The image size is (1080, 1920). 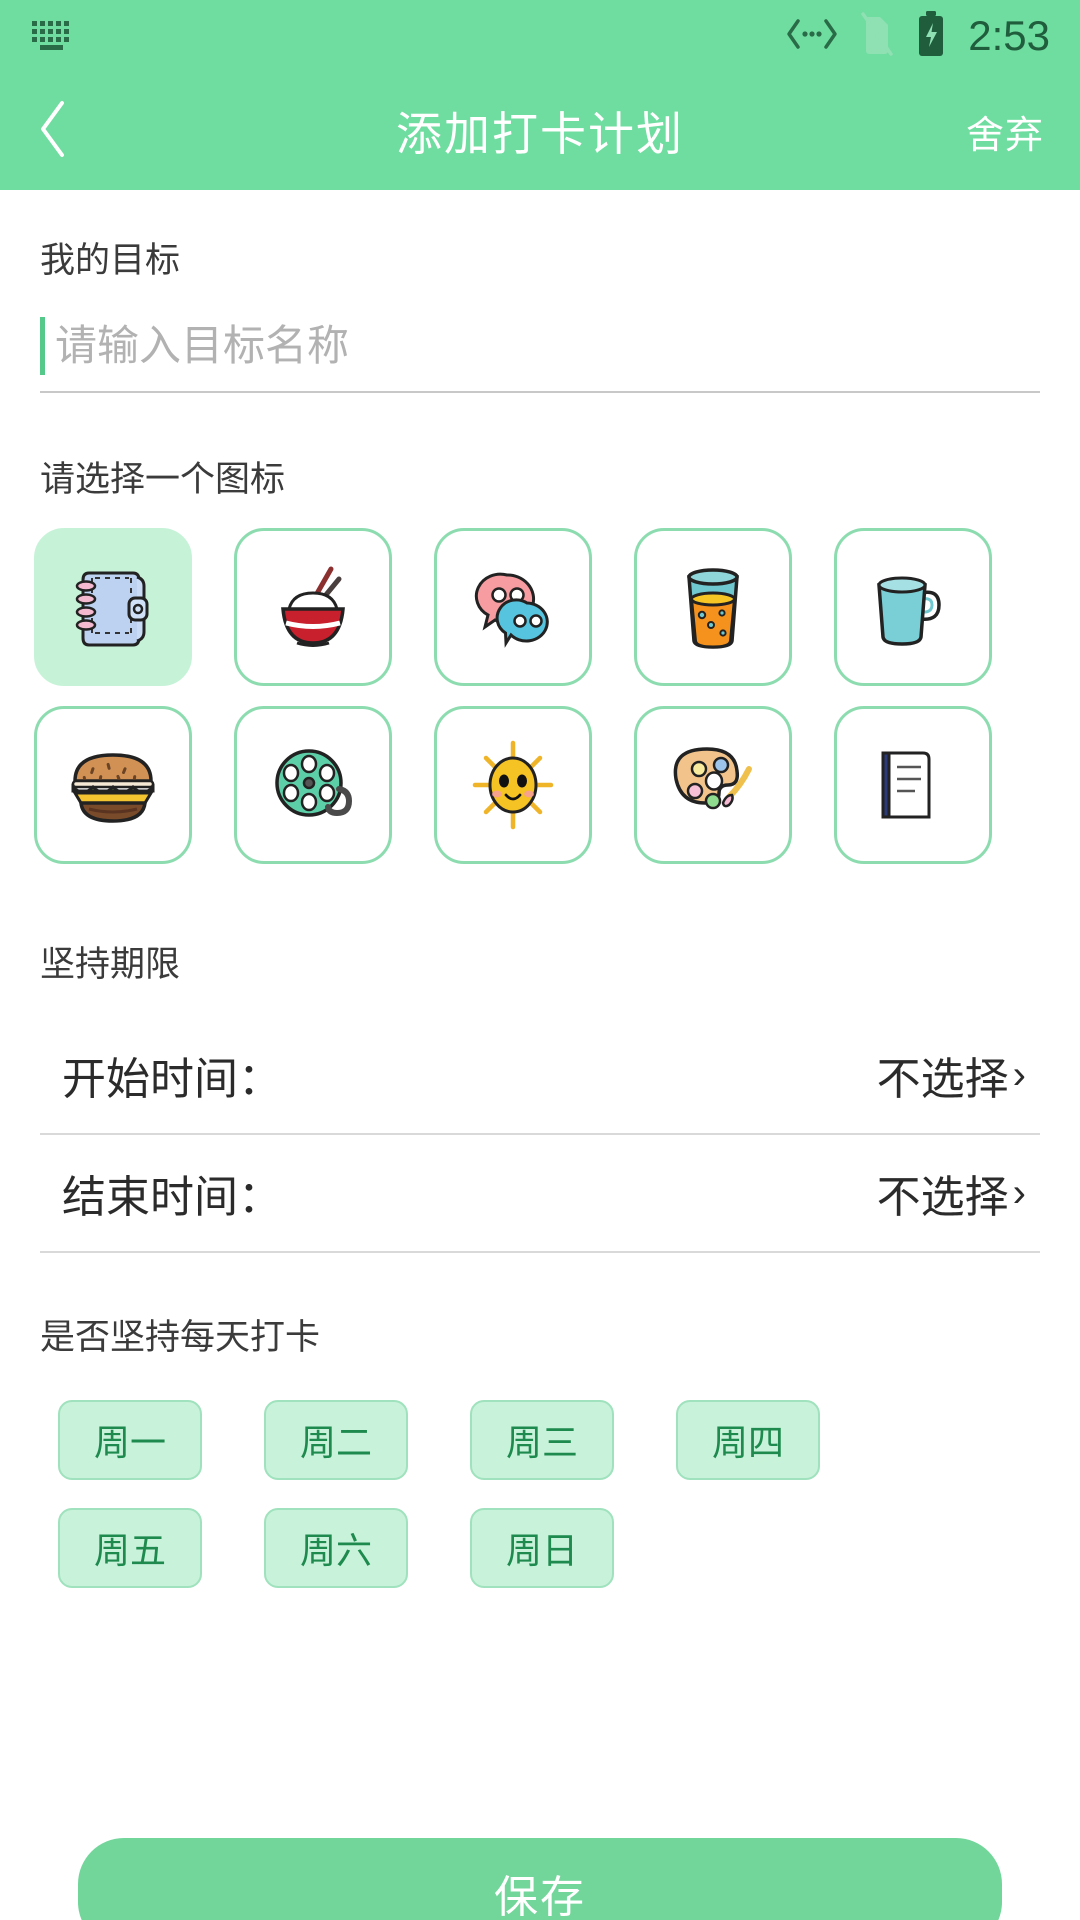 I want to click on goal-section-label: 我的目标, so click(x=110, y=260).